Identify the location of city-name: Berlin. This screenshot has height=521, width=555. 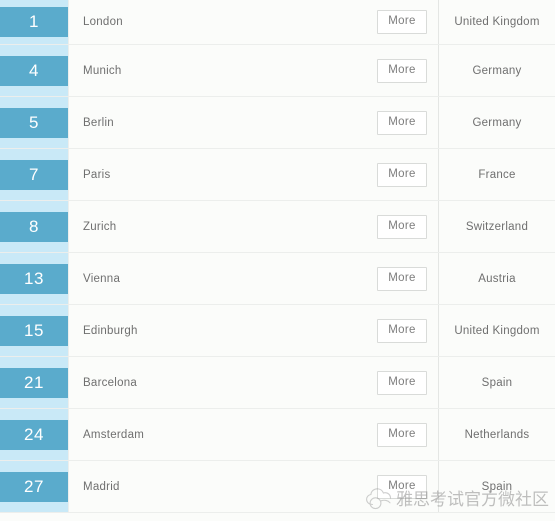
(98, 122).